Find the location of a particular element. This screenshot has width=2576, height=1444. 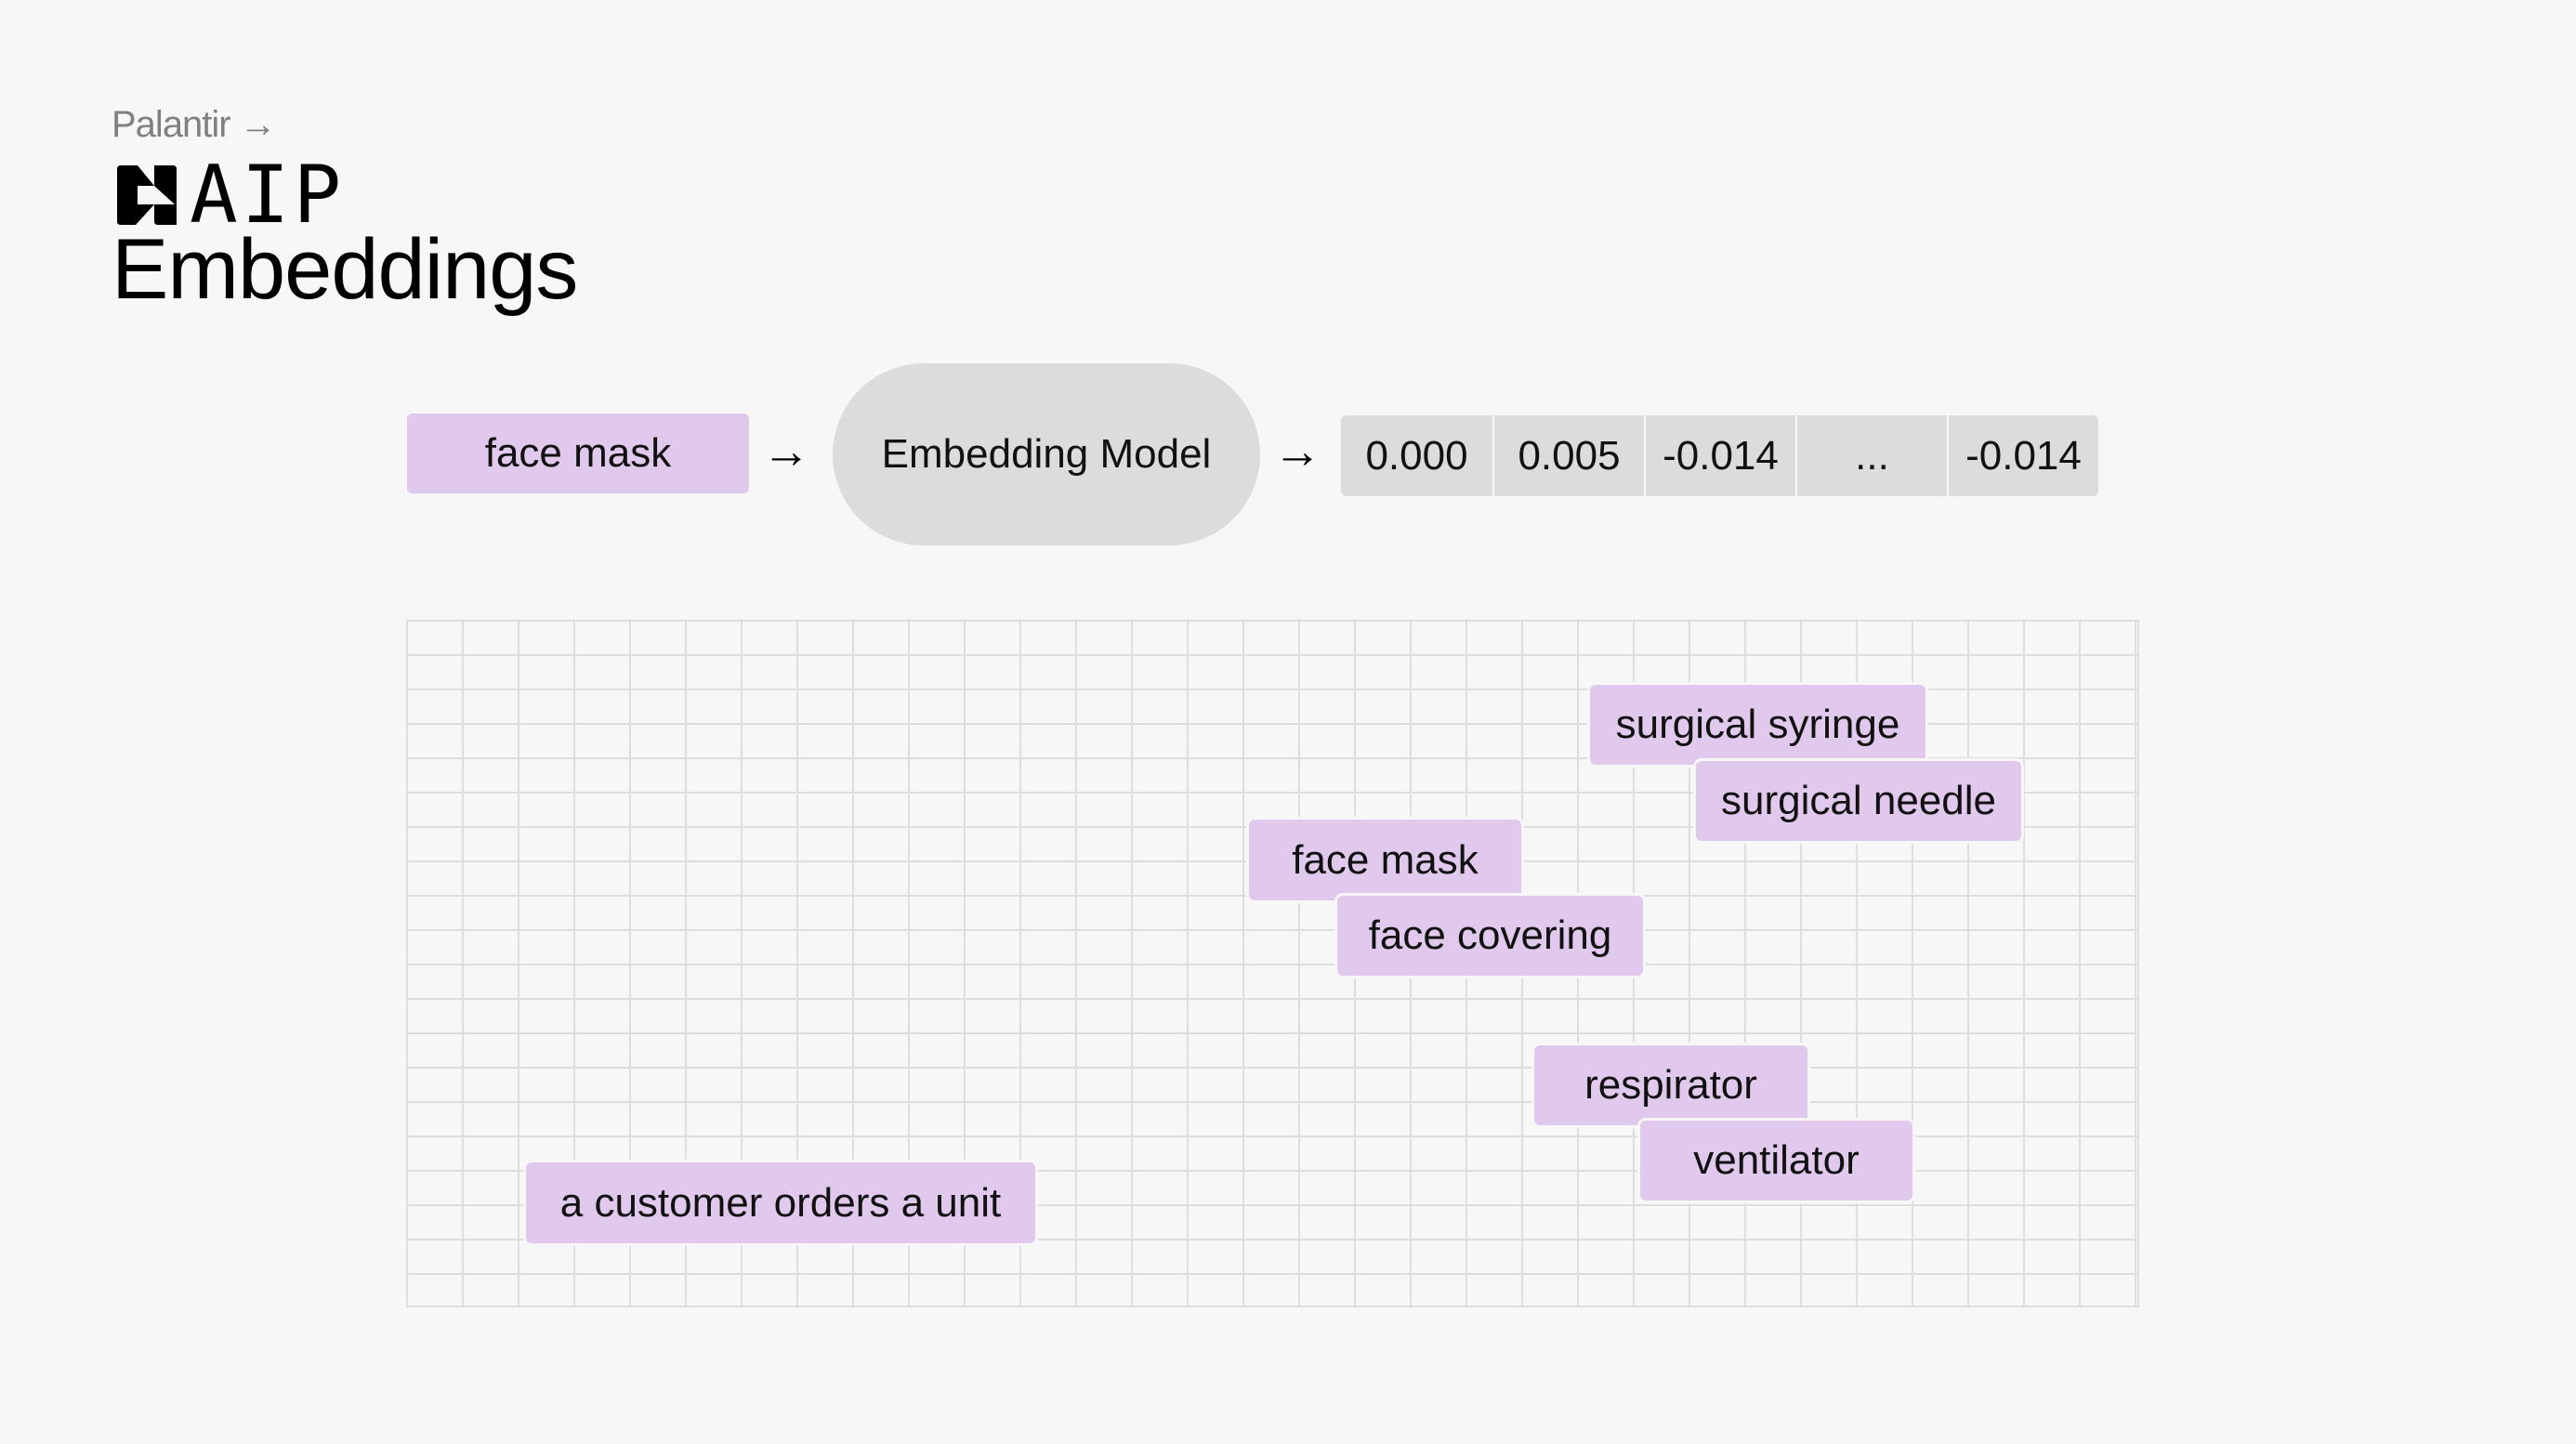

embedding-label: ventilator is located at coordinates (1776, 1161).